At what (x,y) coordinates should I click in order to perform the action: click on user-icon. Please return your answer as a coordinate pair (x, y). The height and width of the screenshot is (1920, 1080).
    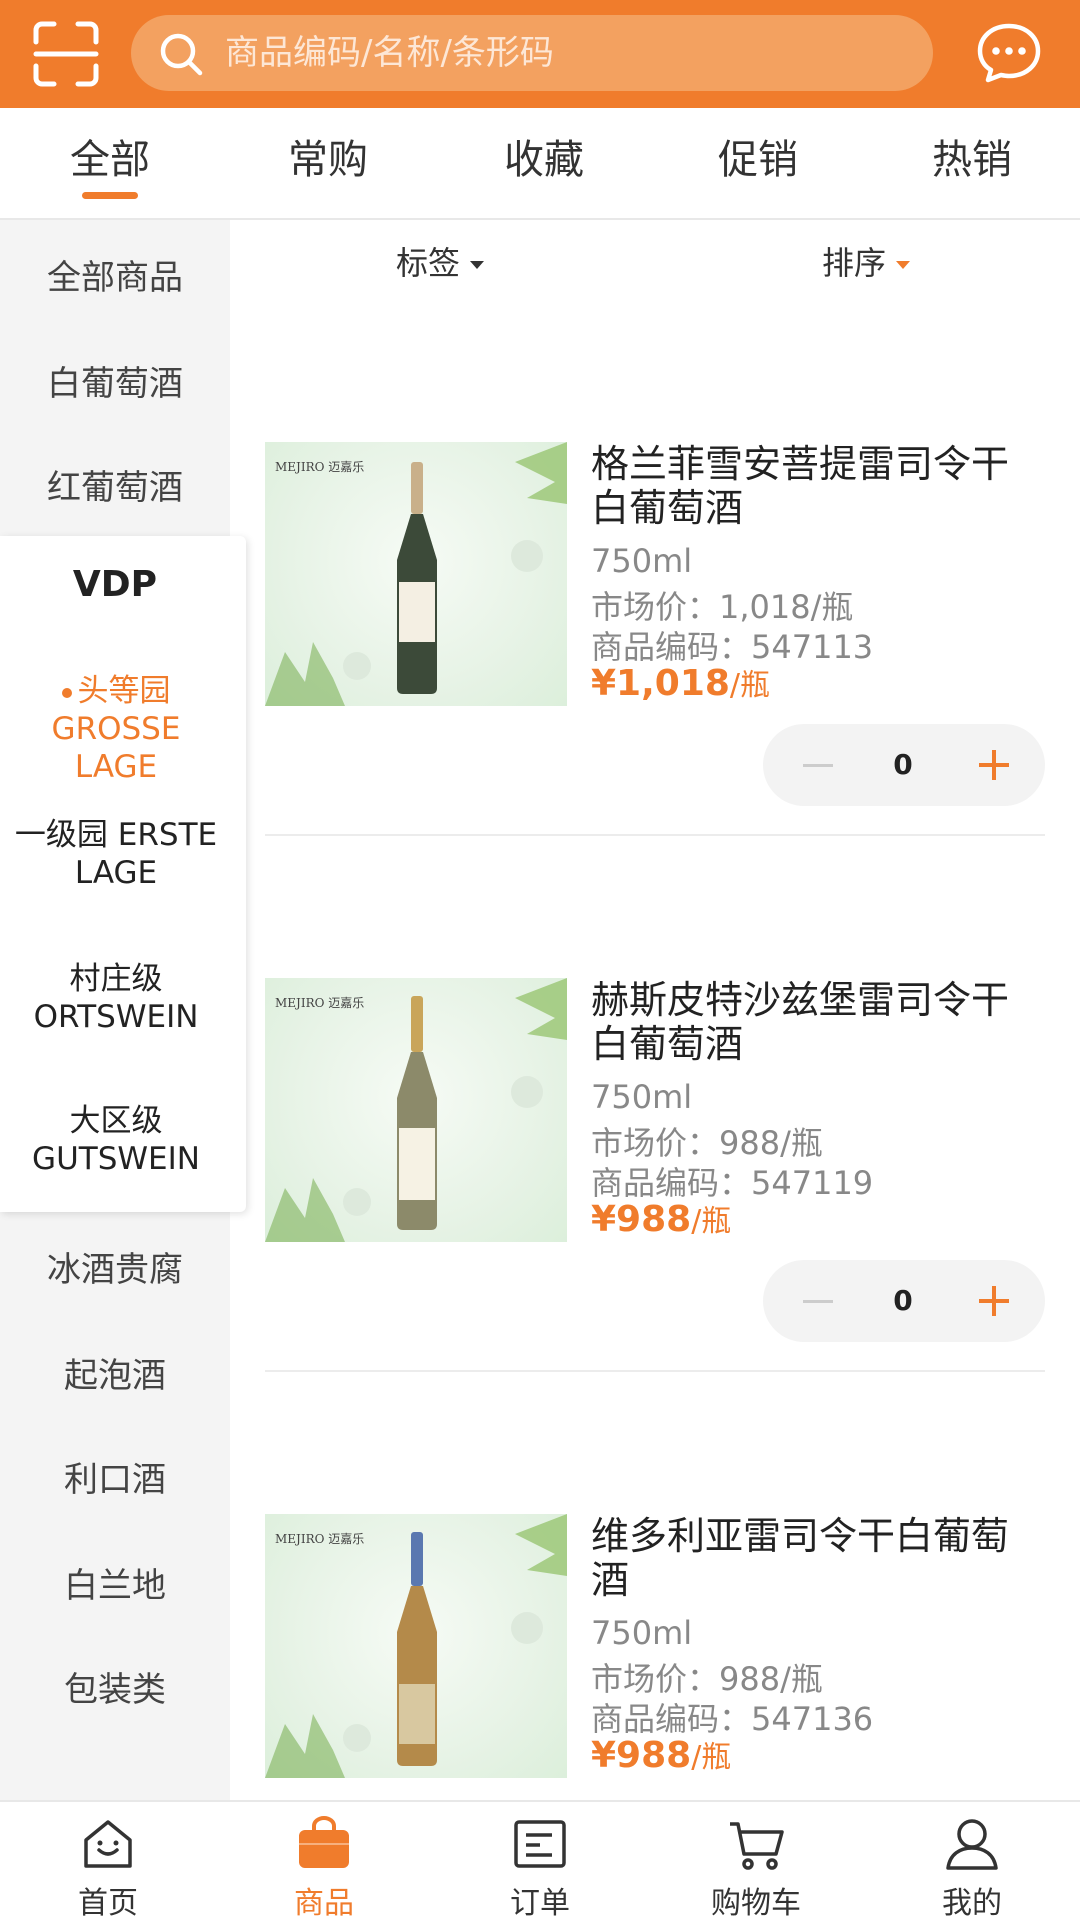
    Looking at the image, I should click on (972, 1844).